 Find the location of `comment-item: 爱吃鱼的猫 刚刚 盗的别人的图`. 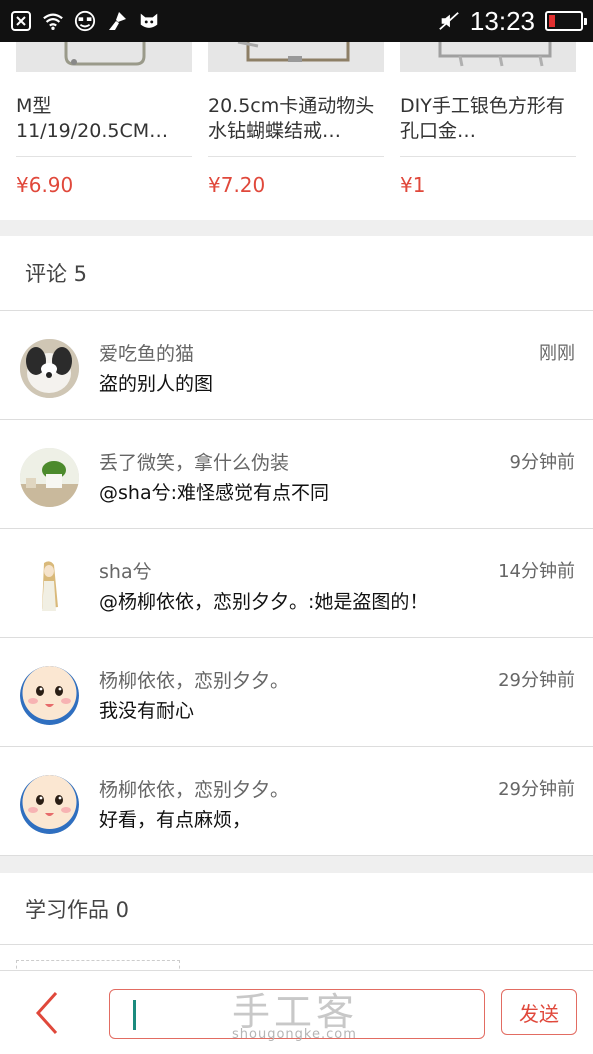

comment-item: 爱吃鱼的猫 刚刚 盗的别人的图 is located at coordinates (296, 365).